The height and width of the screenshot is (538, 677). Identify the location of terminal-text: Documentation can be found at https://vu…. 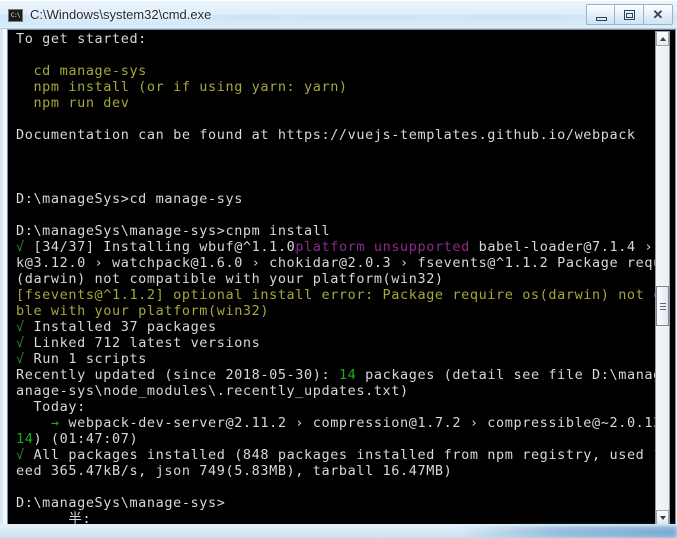
(326, 135).